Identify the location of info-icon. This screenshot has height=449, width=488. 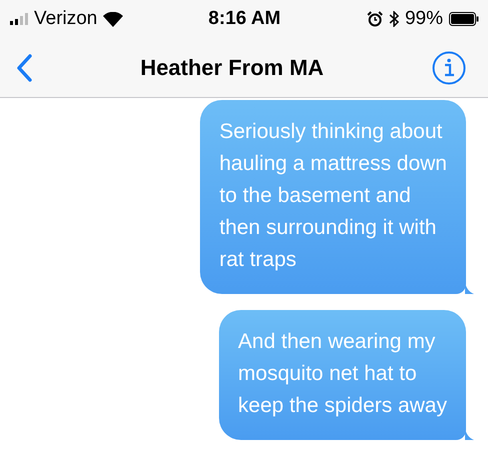
(449, 67).